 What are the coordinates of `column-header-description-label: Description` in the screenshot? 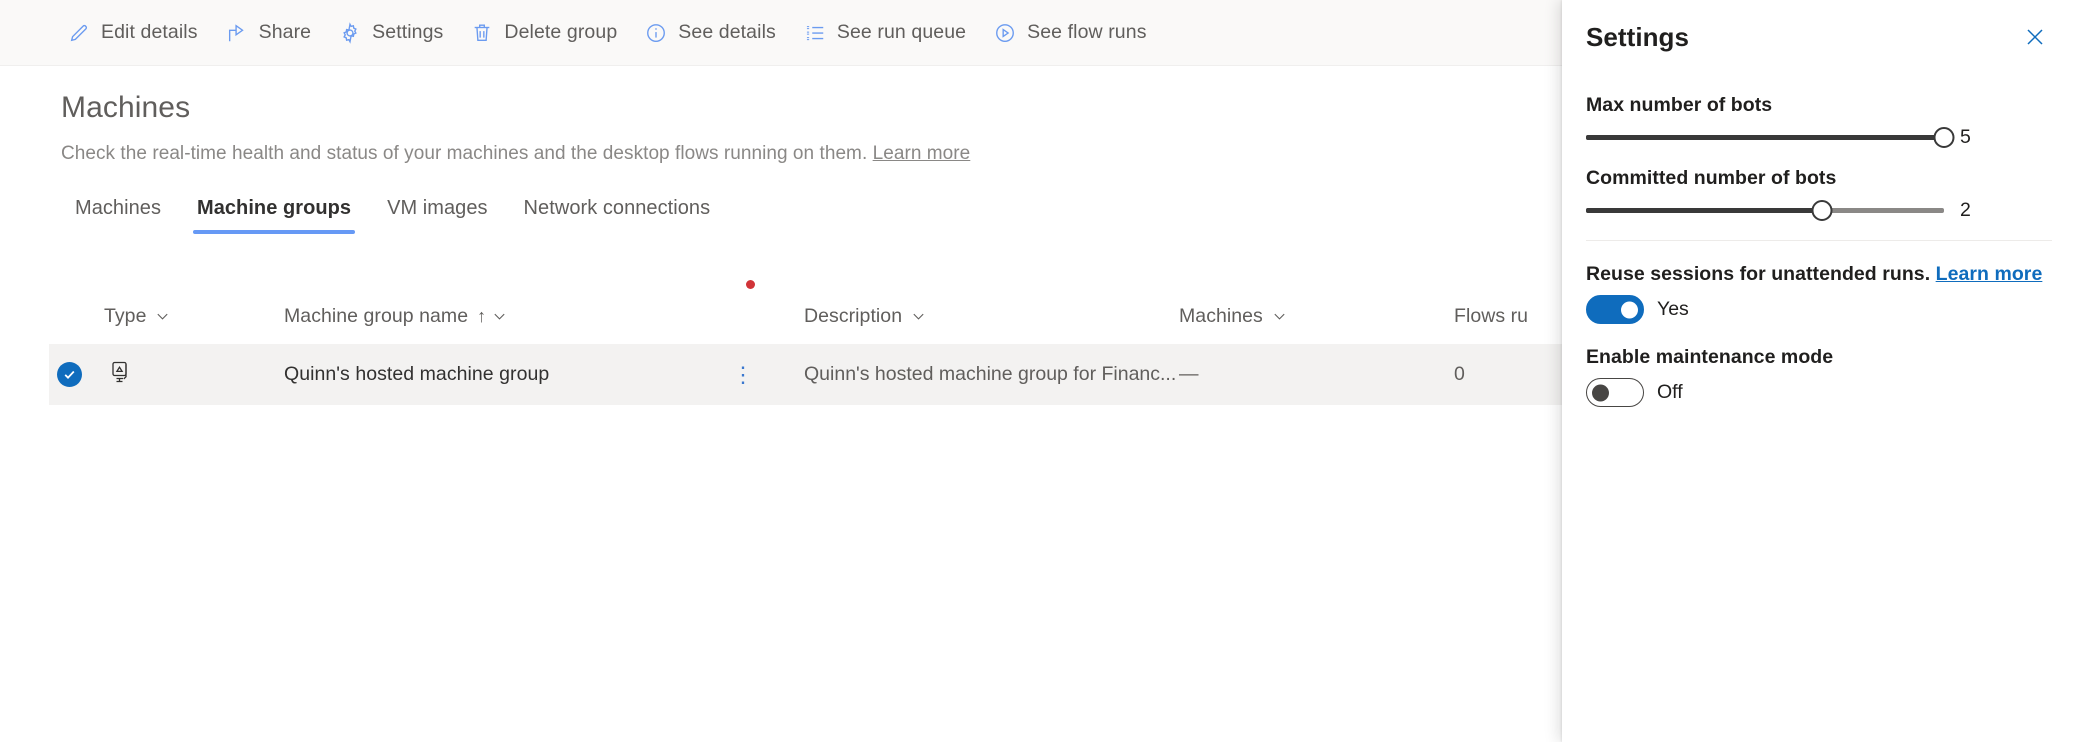 It's located at (853, 315).